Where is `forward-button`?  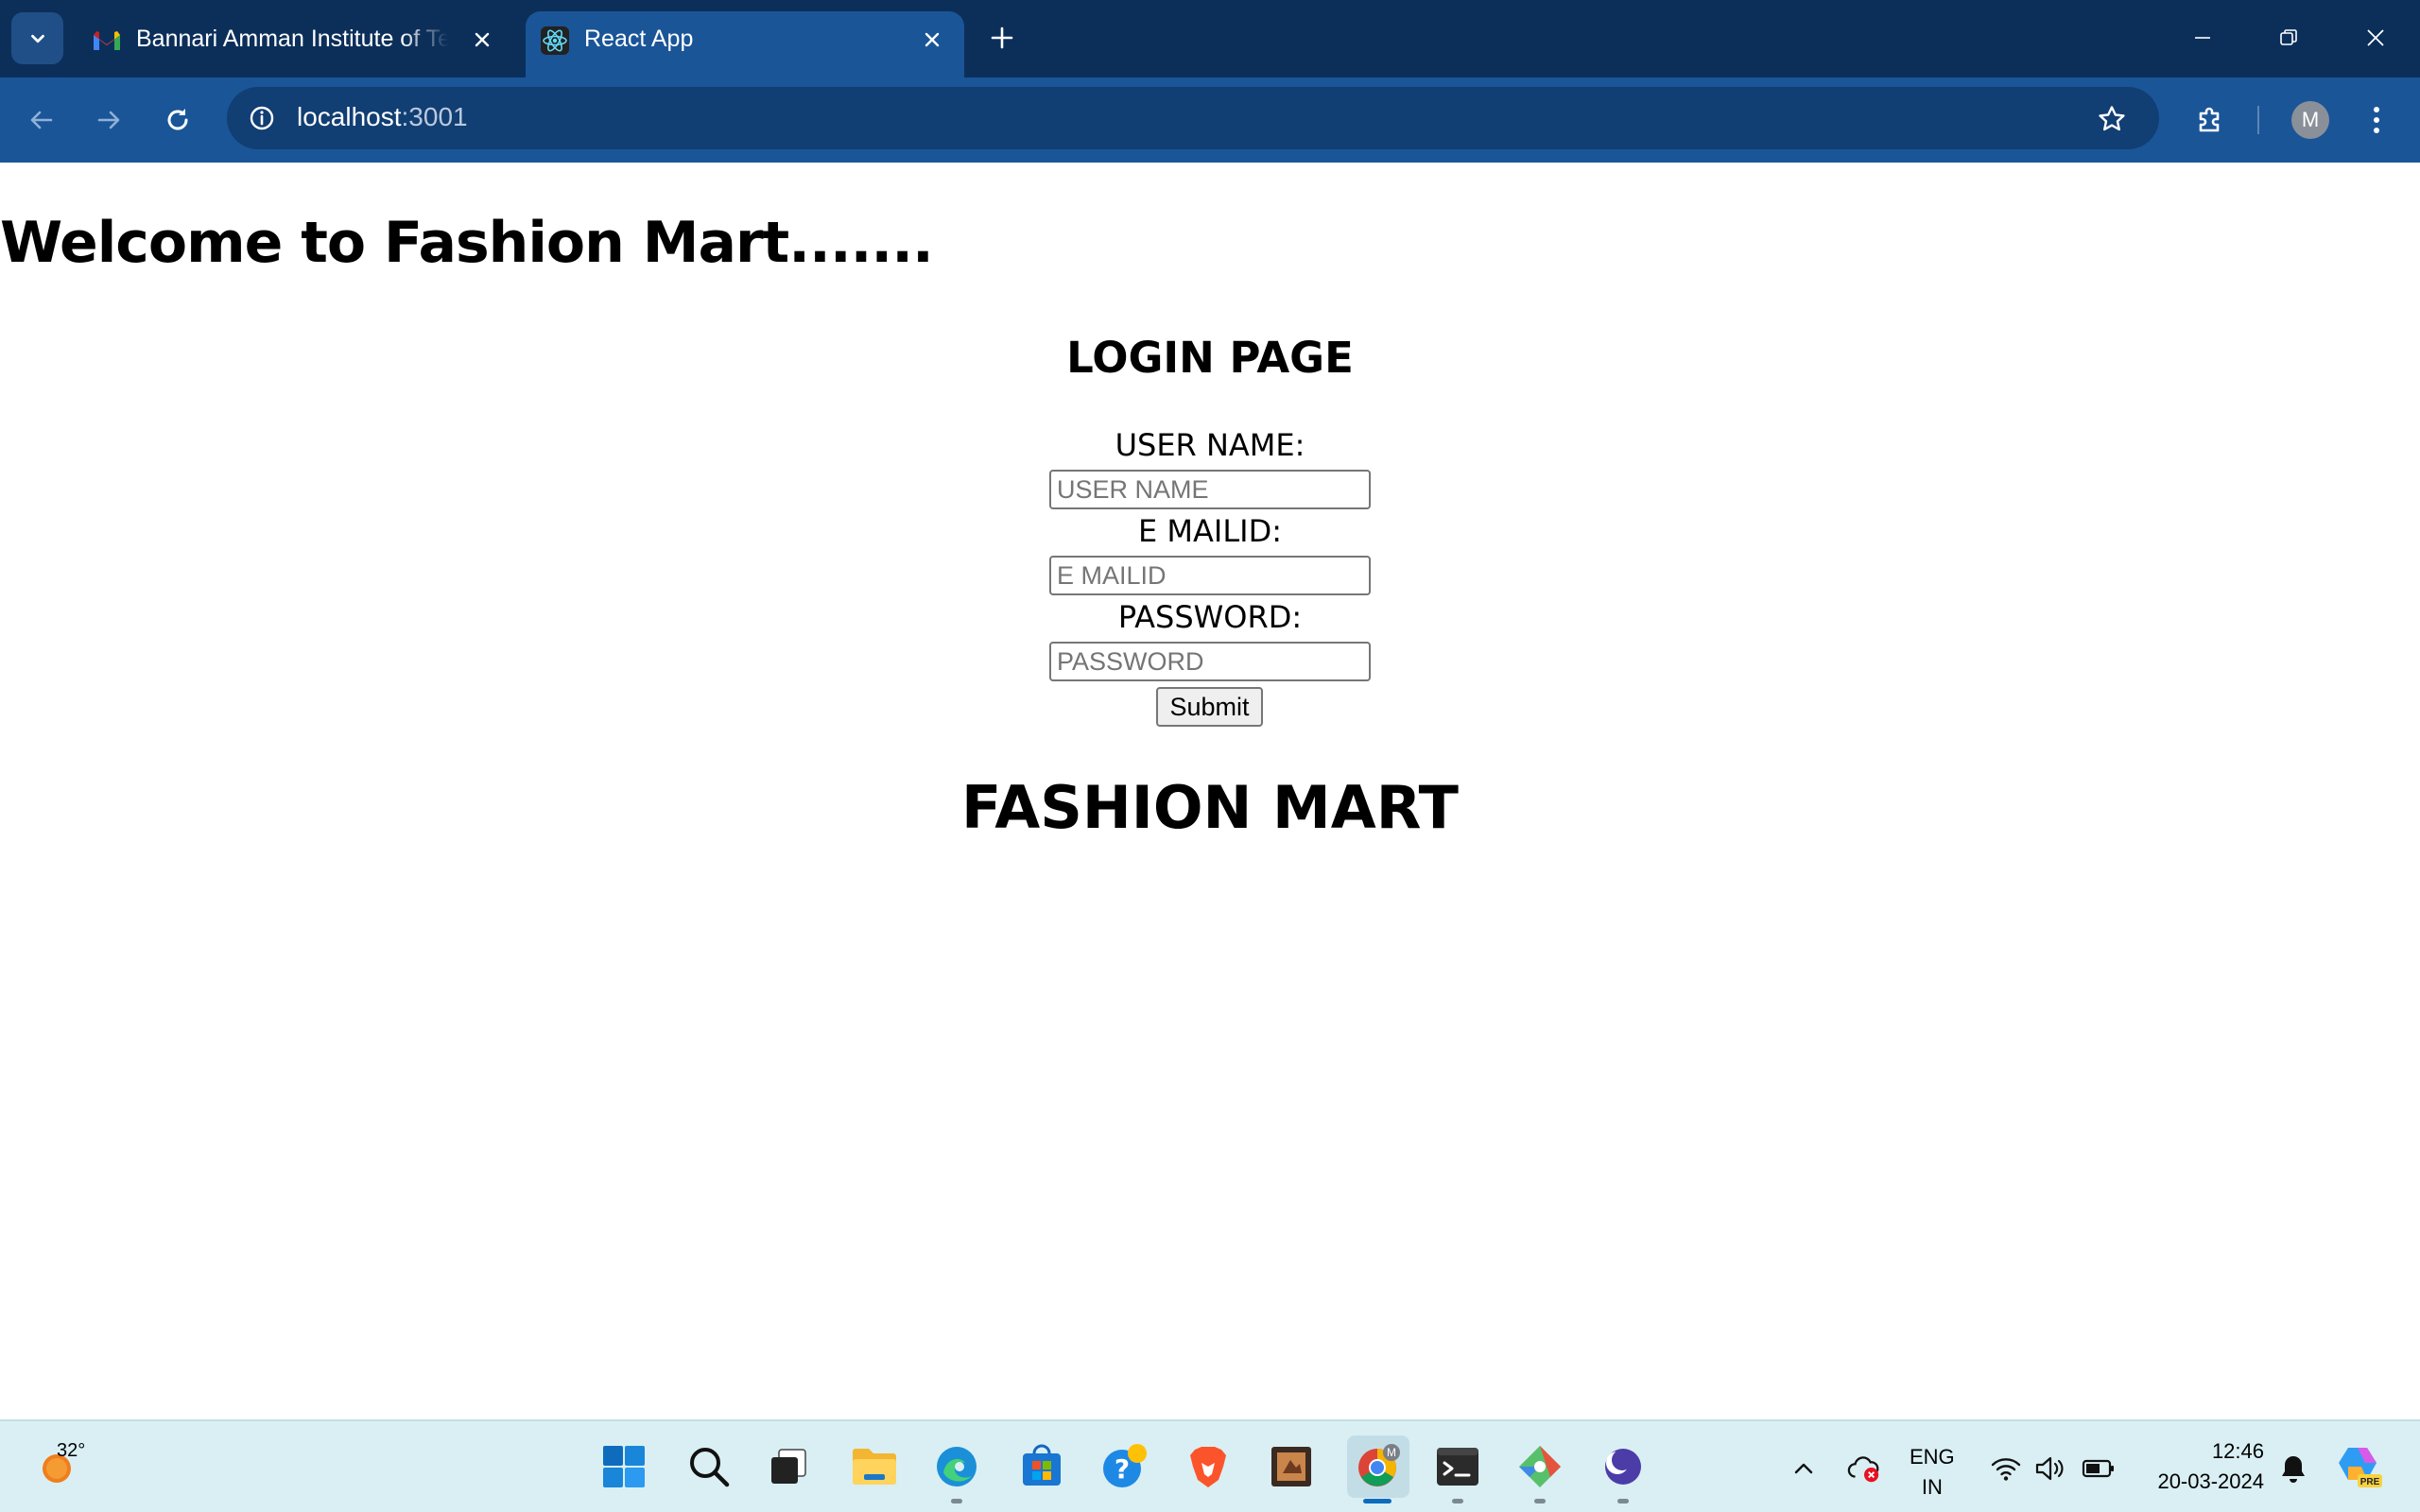
forward-button is located at coordinates (109, 120).